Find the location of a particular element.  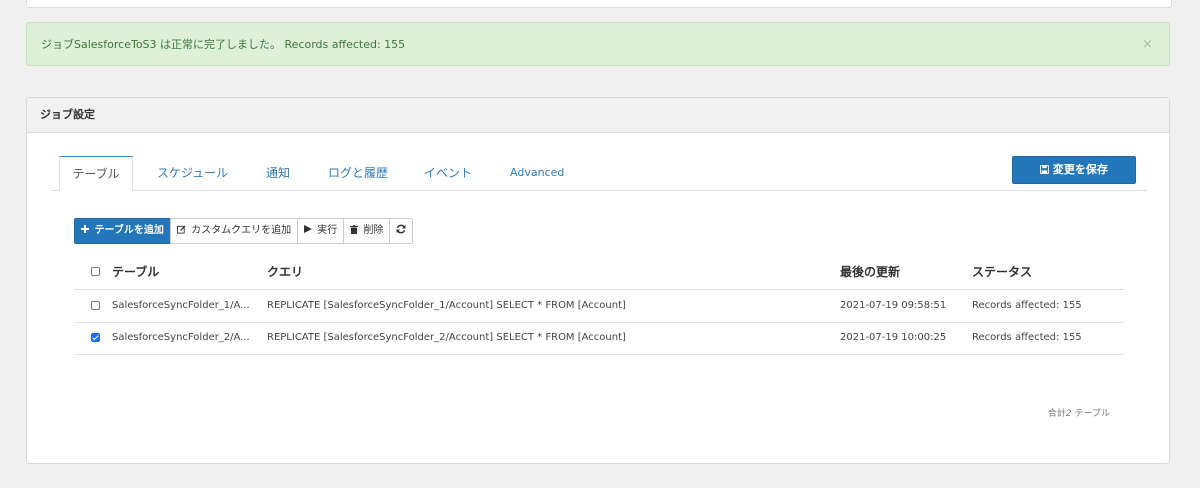

tab-schedule: スケジュール is located at coordinates (192, 173).